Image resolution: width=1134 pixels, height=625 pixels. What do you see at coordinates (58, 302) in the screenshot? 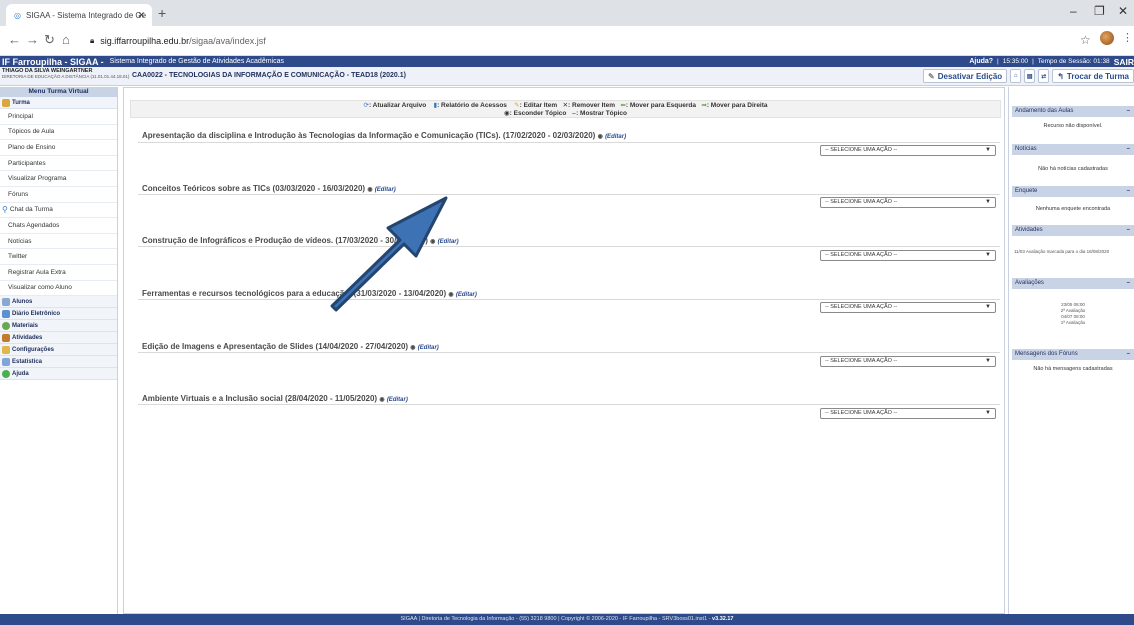
I see `menu-group-alunos: Alunos` at bounding box center [58, 302].